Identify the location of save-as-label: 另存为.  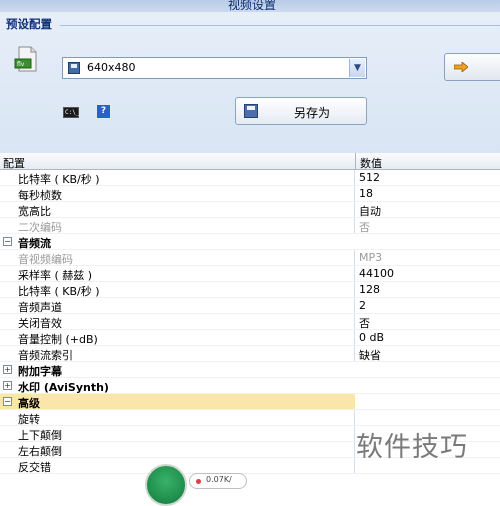
(312, 113).